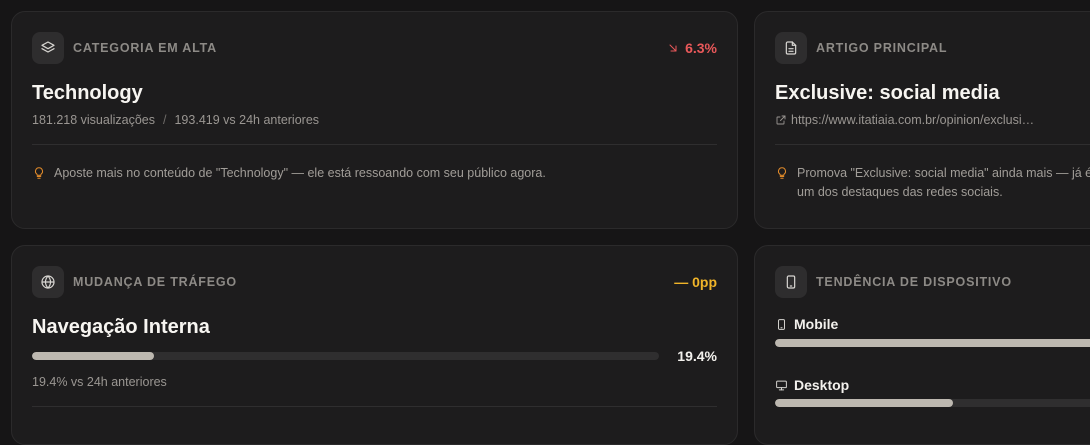  I want to click on card-header: TENDÊNCIA DE DISPOSITIVO, so click(893, 282).